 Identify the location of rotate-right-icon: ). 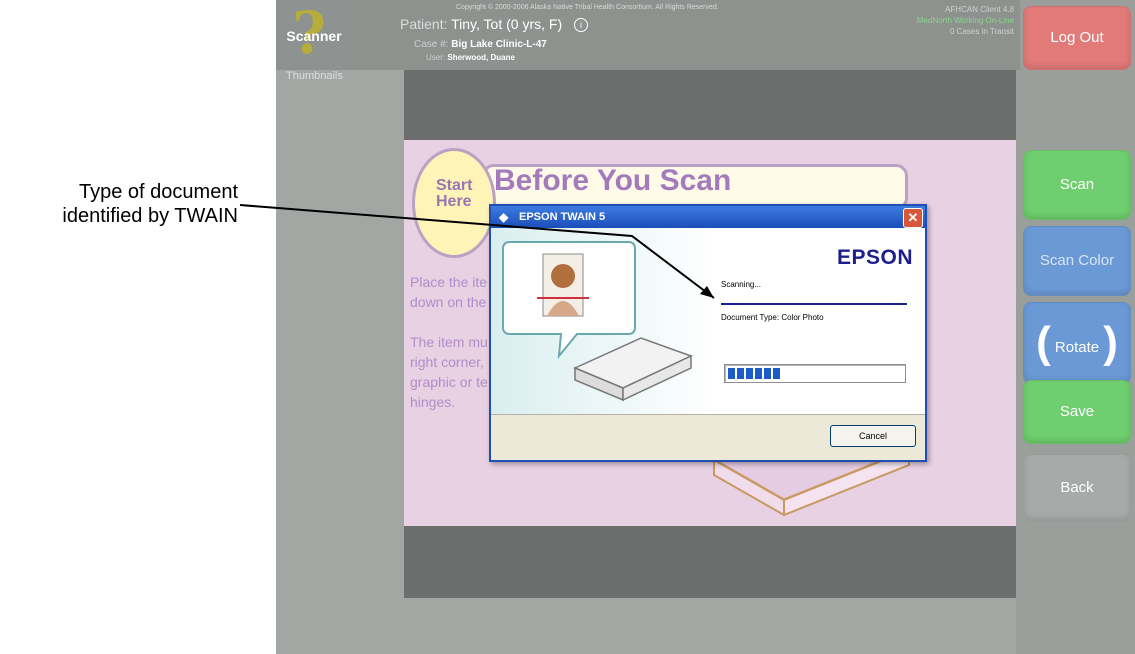
(1110, 342).